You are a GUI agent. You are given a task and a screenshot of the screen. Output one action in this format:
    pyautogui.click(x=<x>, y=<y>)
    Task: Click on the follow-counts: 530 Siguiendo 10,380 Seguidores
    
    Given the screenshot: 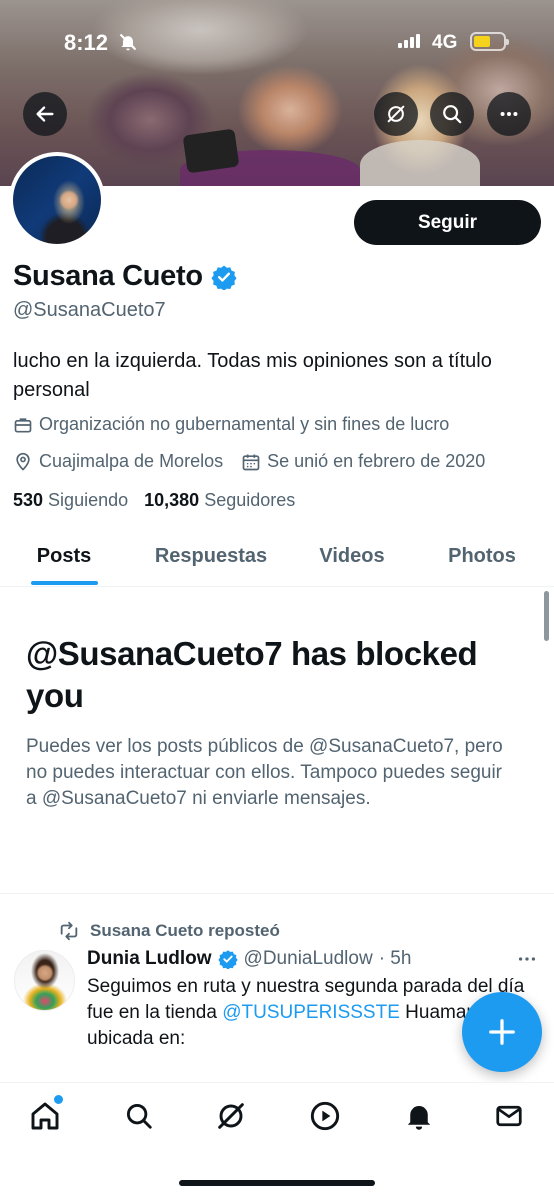 What is the action you would take?
    pyautogui.click(x=154, y=500)
    